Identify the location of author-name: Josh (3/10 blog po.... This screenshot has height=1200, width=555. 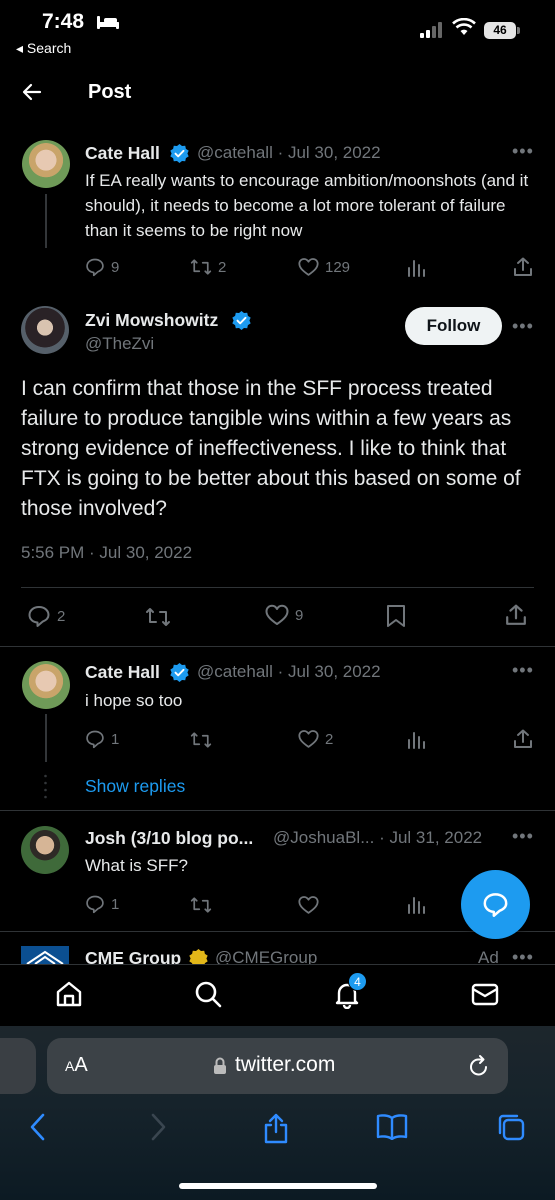
(169, 838).